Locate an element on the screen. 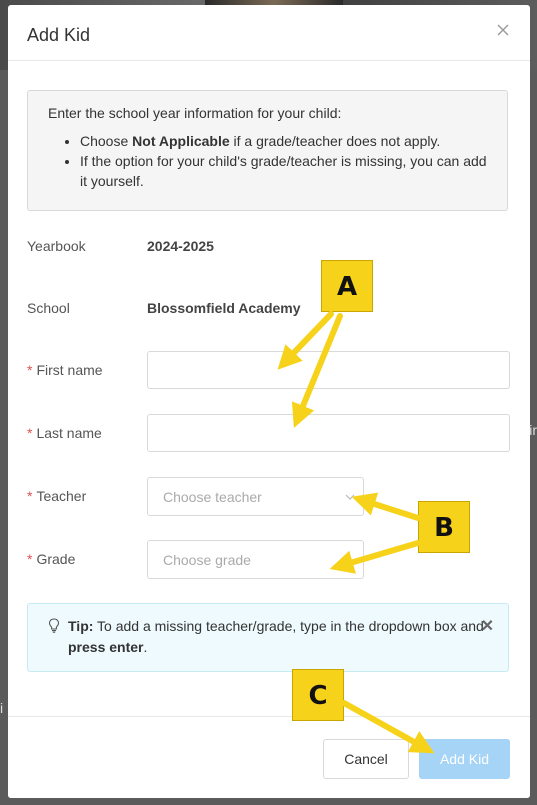 The width and height of the screenshot is (537, 805). school-value: Blossomfield Academy is located at coordinates (224, 308).